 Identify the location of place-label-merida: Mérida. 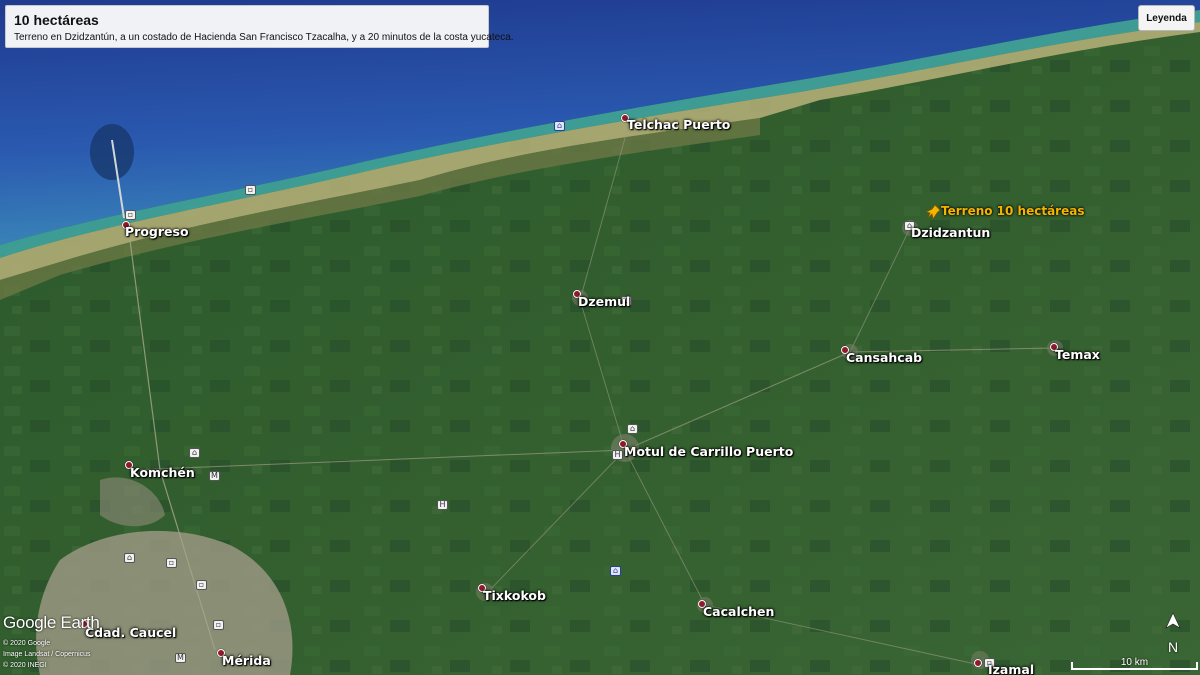
(246, 660).